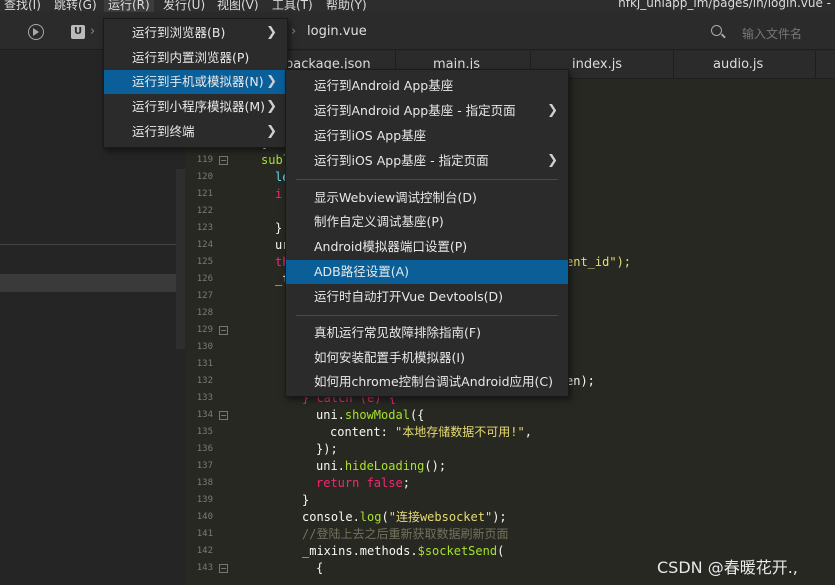 The width and height of the screenshot is (835, 585). Describe the element at coordinates (427, 297) in the screenshot. I see `menu-item-vue-devtools: 运行时自动打开Vue Devtools(D)` at that location.